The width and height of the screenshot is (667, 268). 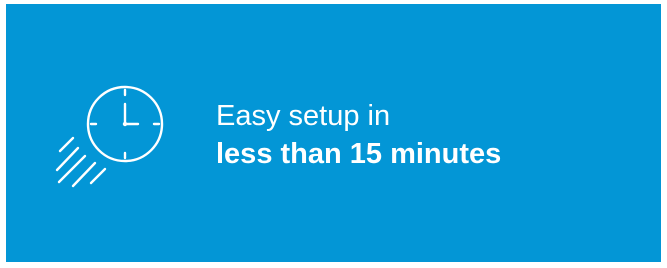 What do you see at coordinates (303, 116) in the screenshot?
I see `headline-line-1: Easy setup in` at bounding box center [303, 116].